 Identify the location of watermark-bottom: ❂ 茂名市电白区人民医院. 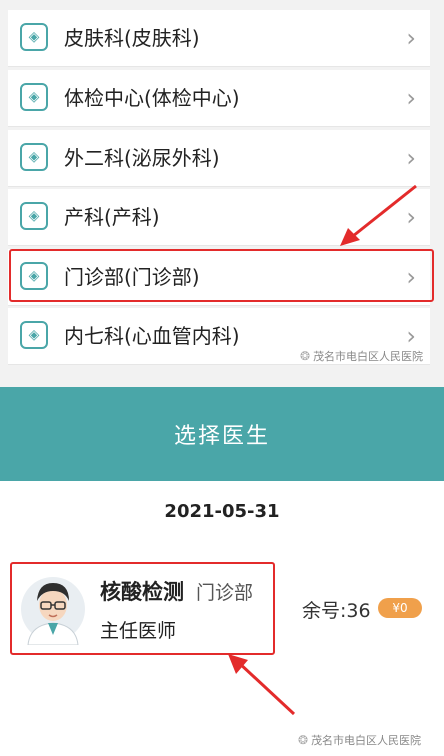
(359, 740).